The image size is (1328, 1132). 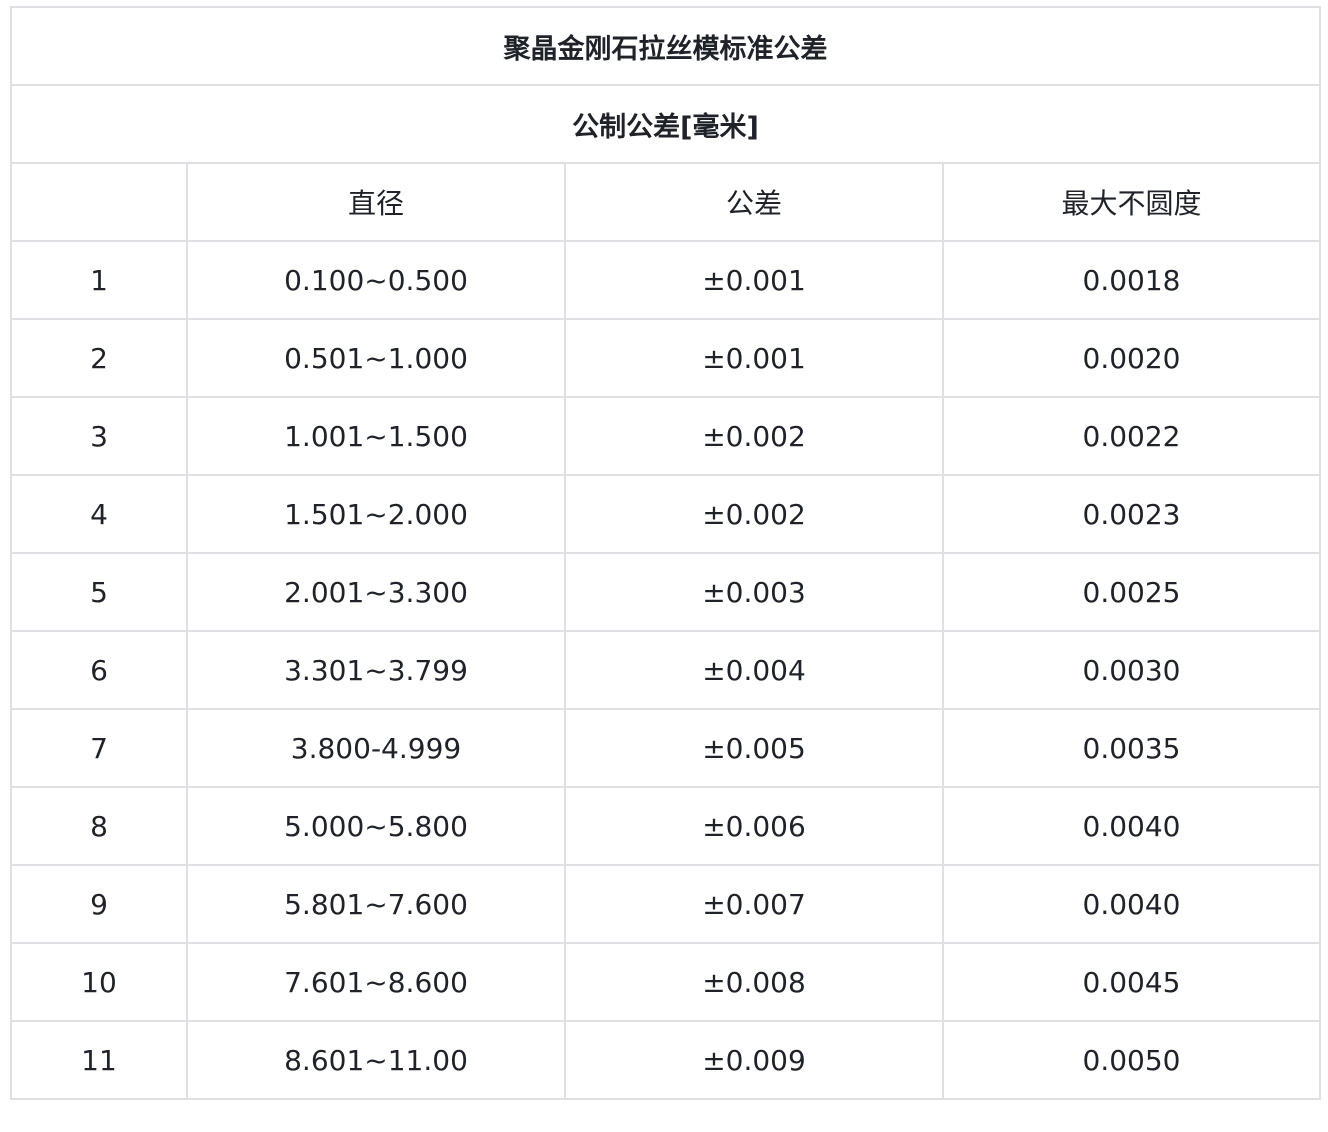 I want to click on row-index: 3, so click(x=99, y=436).